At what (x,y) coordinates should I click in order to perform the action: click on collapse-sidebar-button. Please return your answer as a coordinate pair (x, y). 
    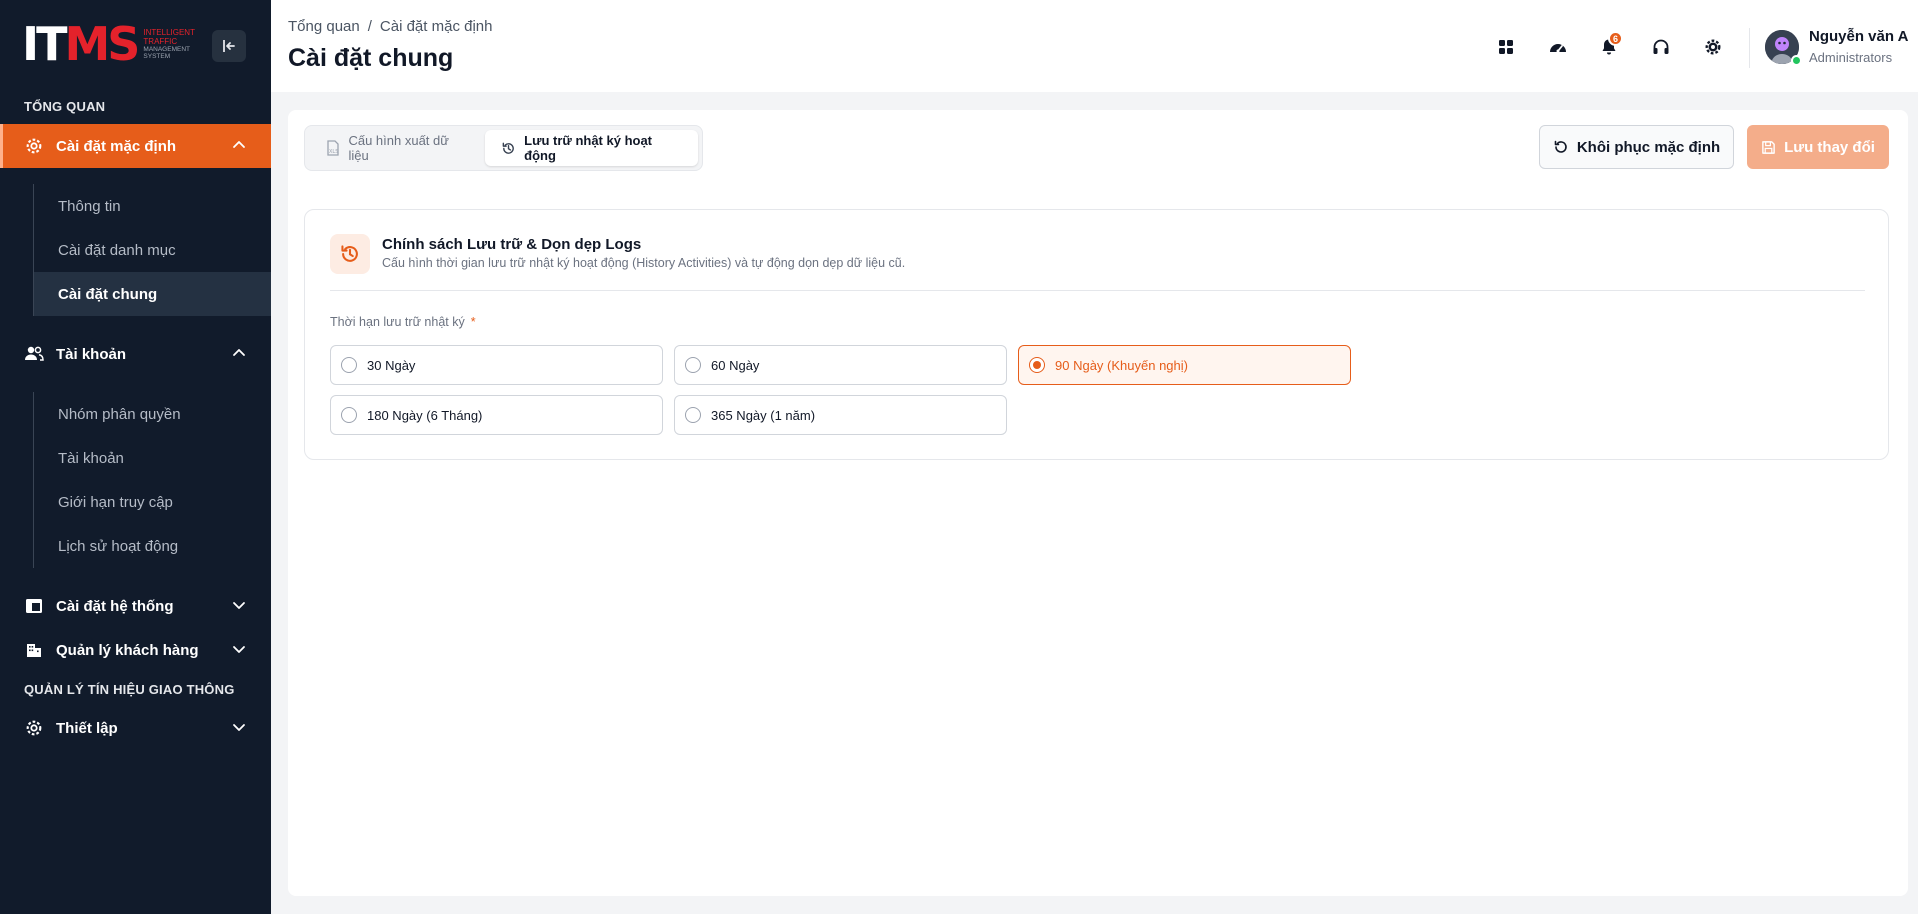
    Looking at the image, I should click on (229, 46).